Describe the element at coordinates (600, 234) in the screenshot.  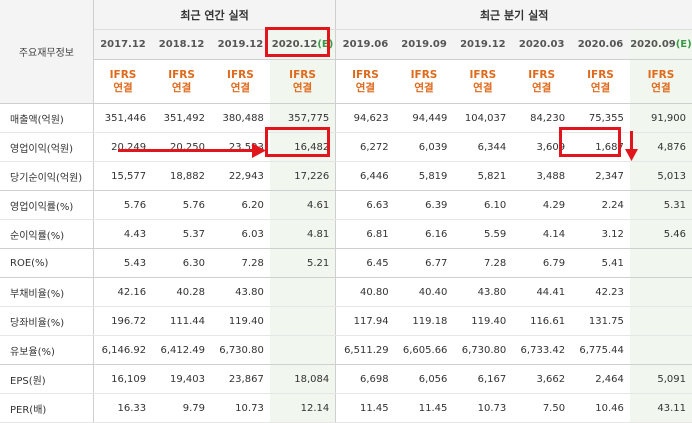
I see `table-cell: 3.12` at that location.